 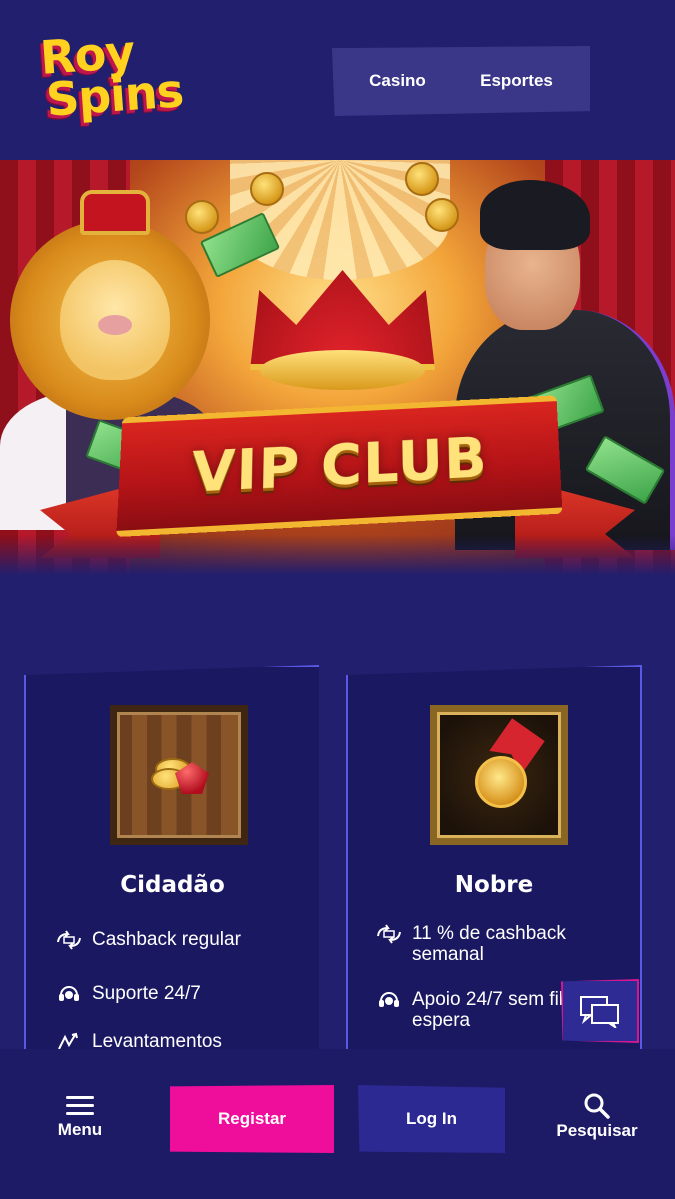 I want to click on coins-gem-icon, so click(x=181, y=774).